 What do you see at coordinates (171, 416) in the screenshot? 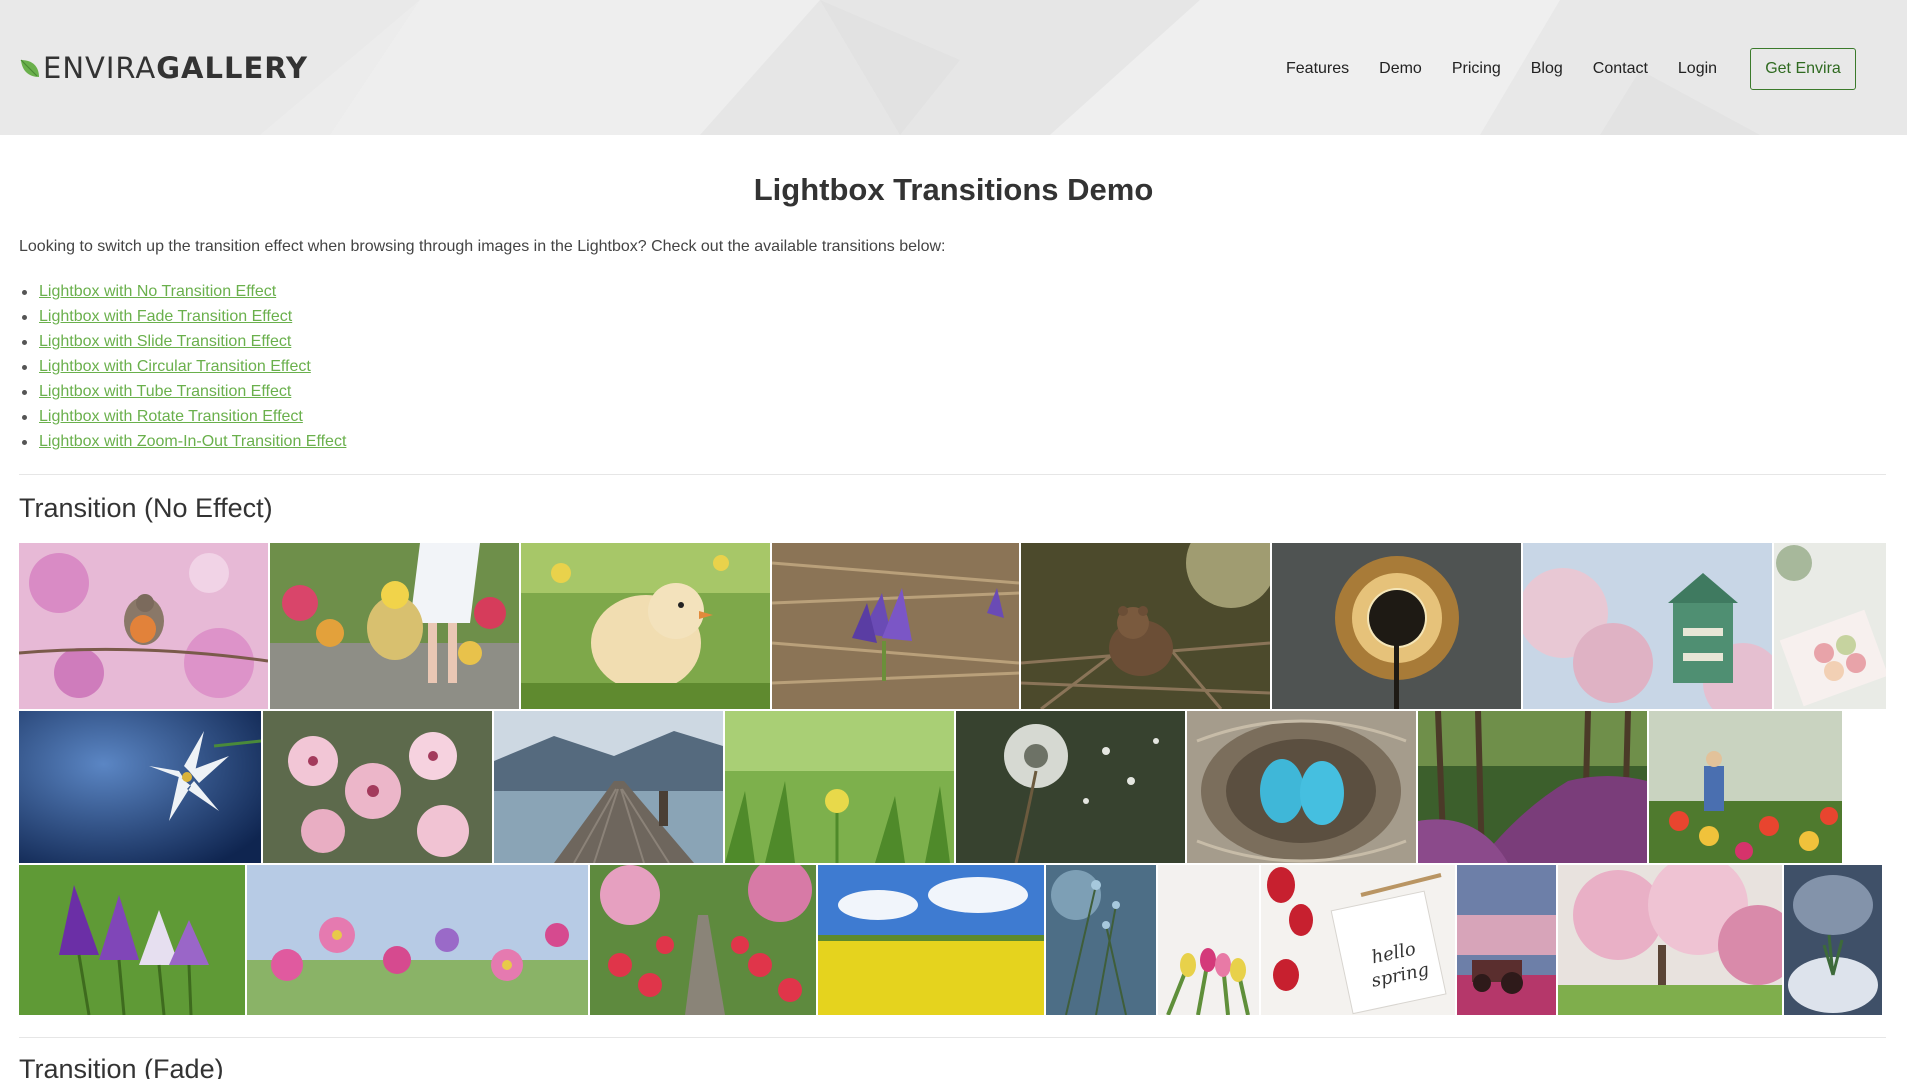
I see `link-rotate-transition: Lightbox with Rotate Transition Effect` at bounding box center [171, 416].